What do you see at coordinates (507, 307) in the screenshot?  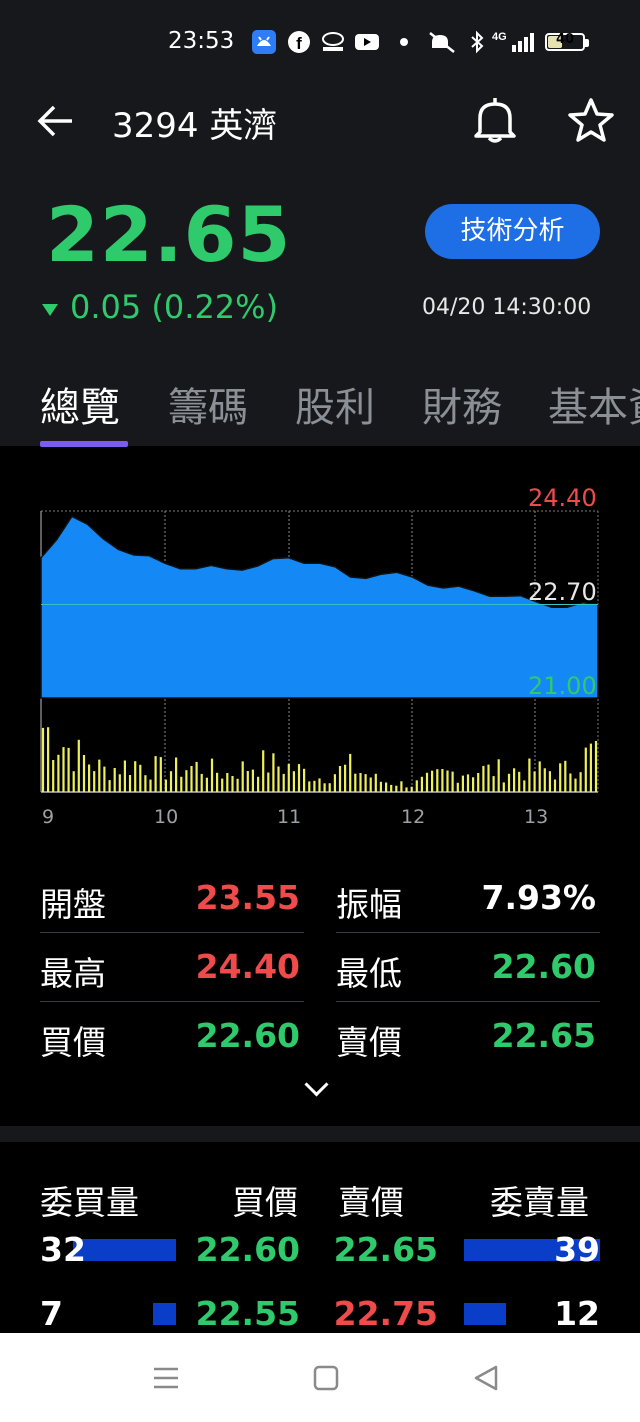 I see `quote-timestamp: 04/20 14:30:00` at bounding box center [507, 307].